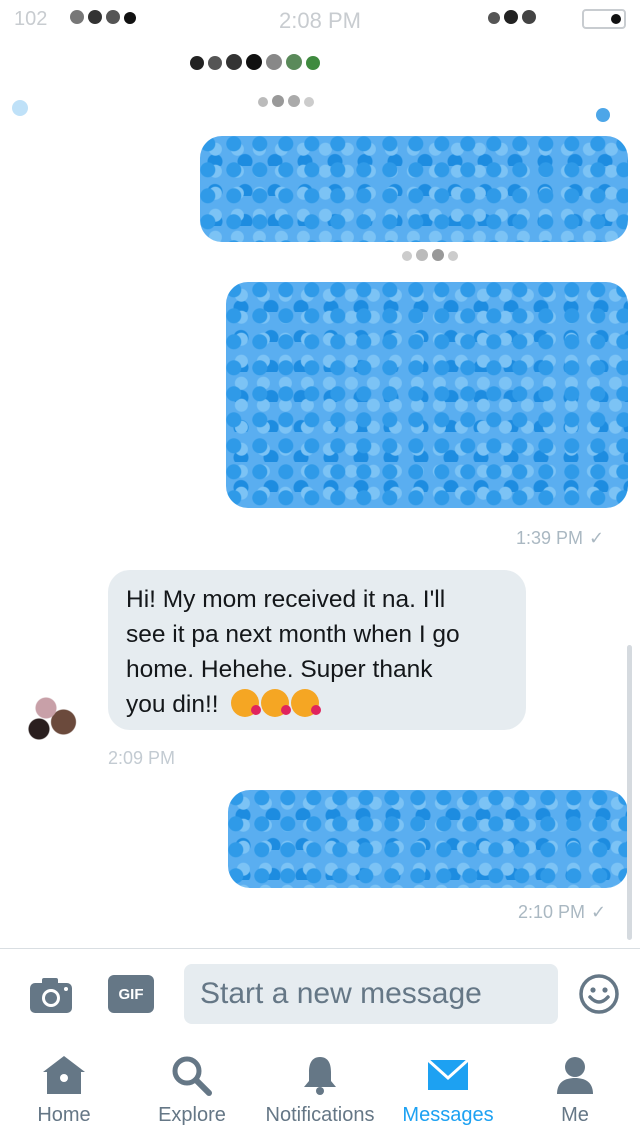  Describe the element at coordinates (560, 538) in the screenshot. I see `message-timestamp: 1:39 PM ✓` at that location.